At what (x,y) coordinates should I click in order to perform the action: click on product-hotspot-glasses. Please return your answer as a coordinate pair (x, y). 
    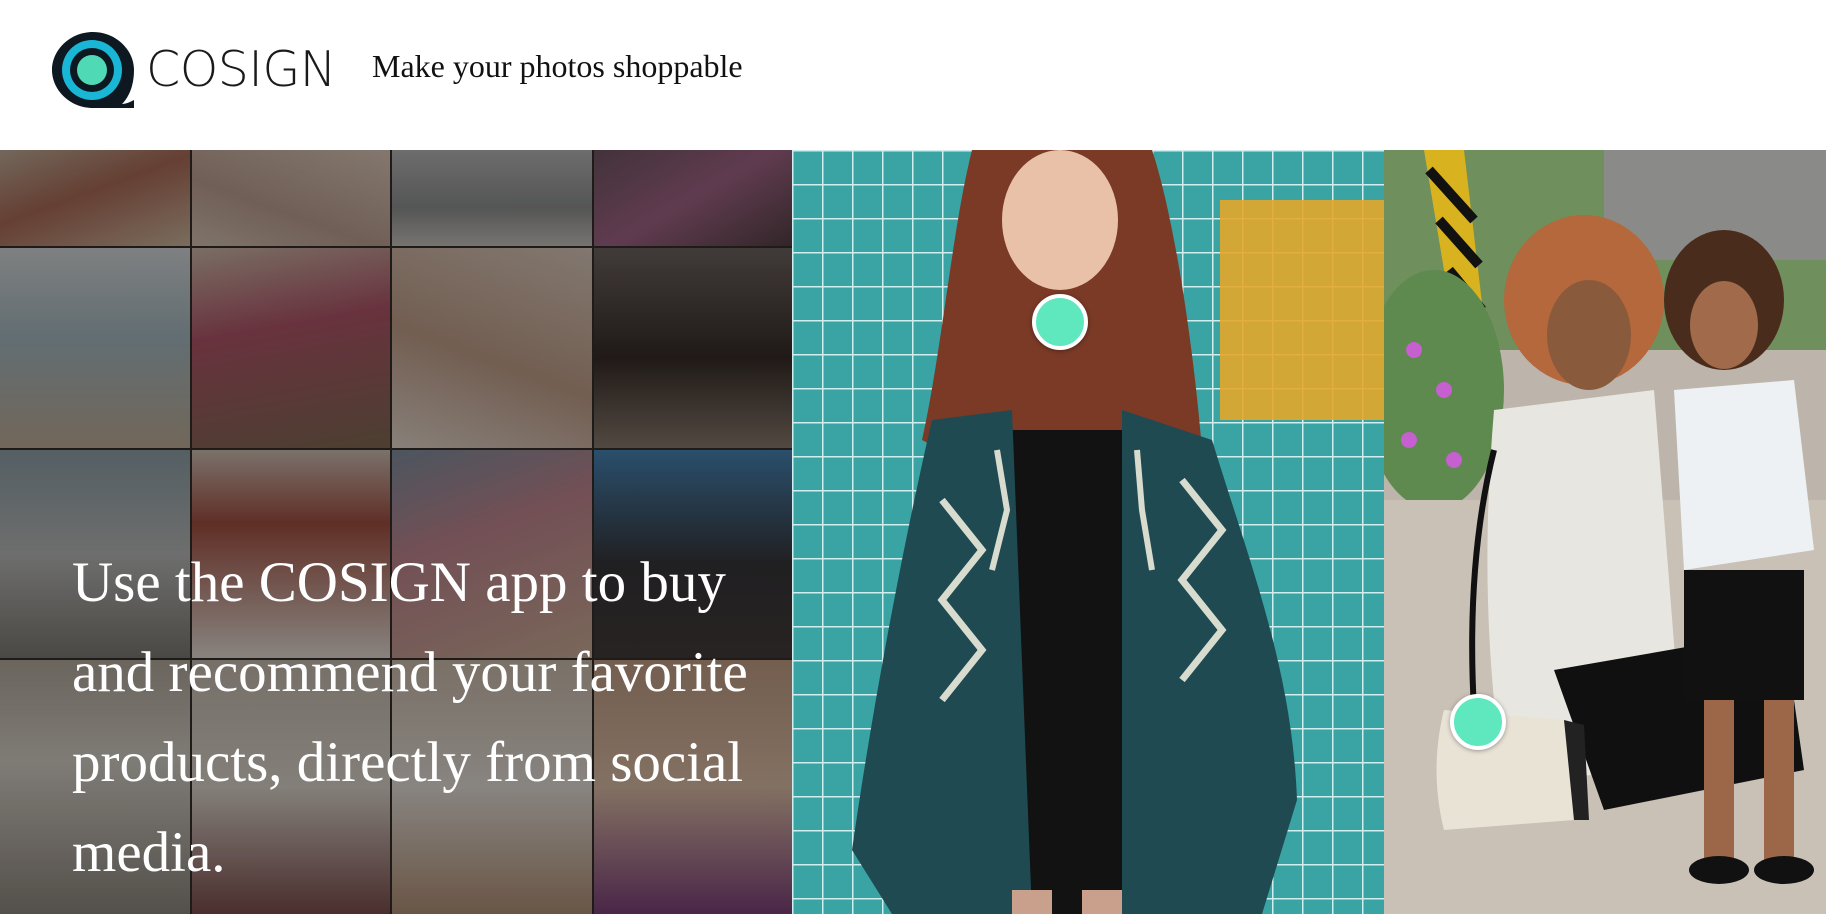
    Looking at the image, I should click on (1060, 322).